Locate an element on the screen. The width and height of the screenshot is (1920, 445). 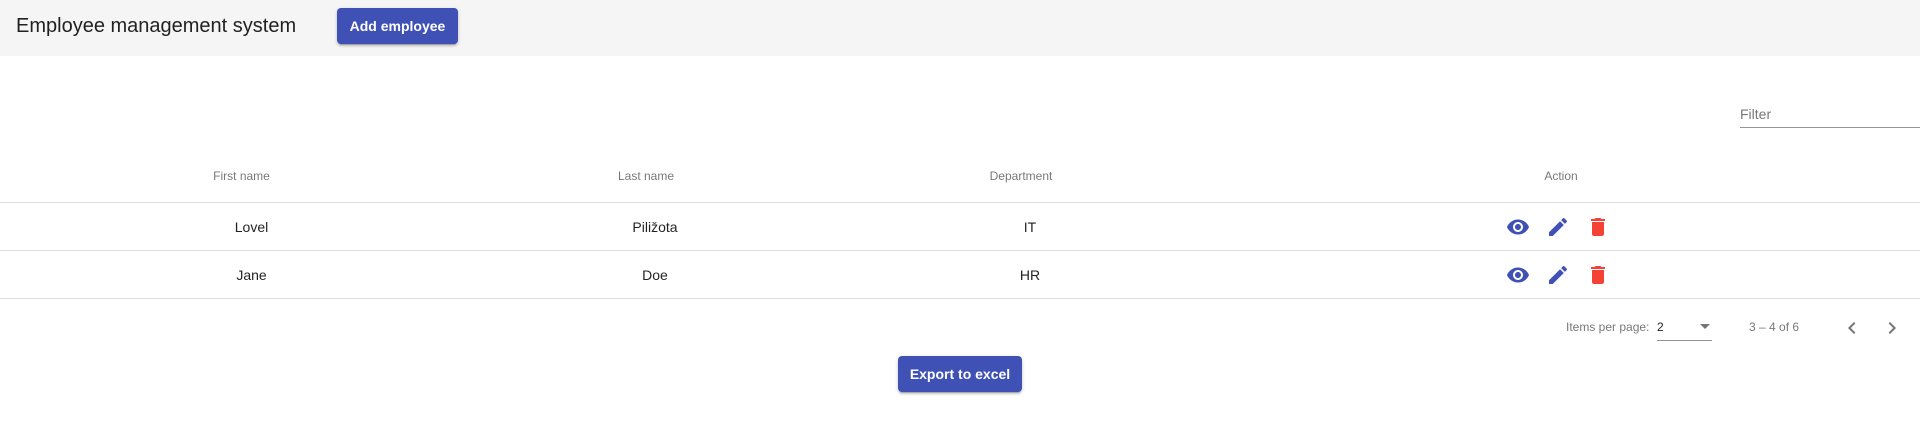
export-to-excel-button: Export to excel is located at coordinates (960, 374).